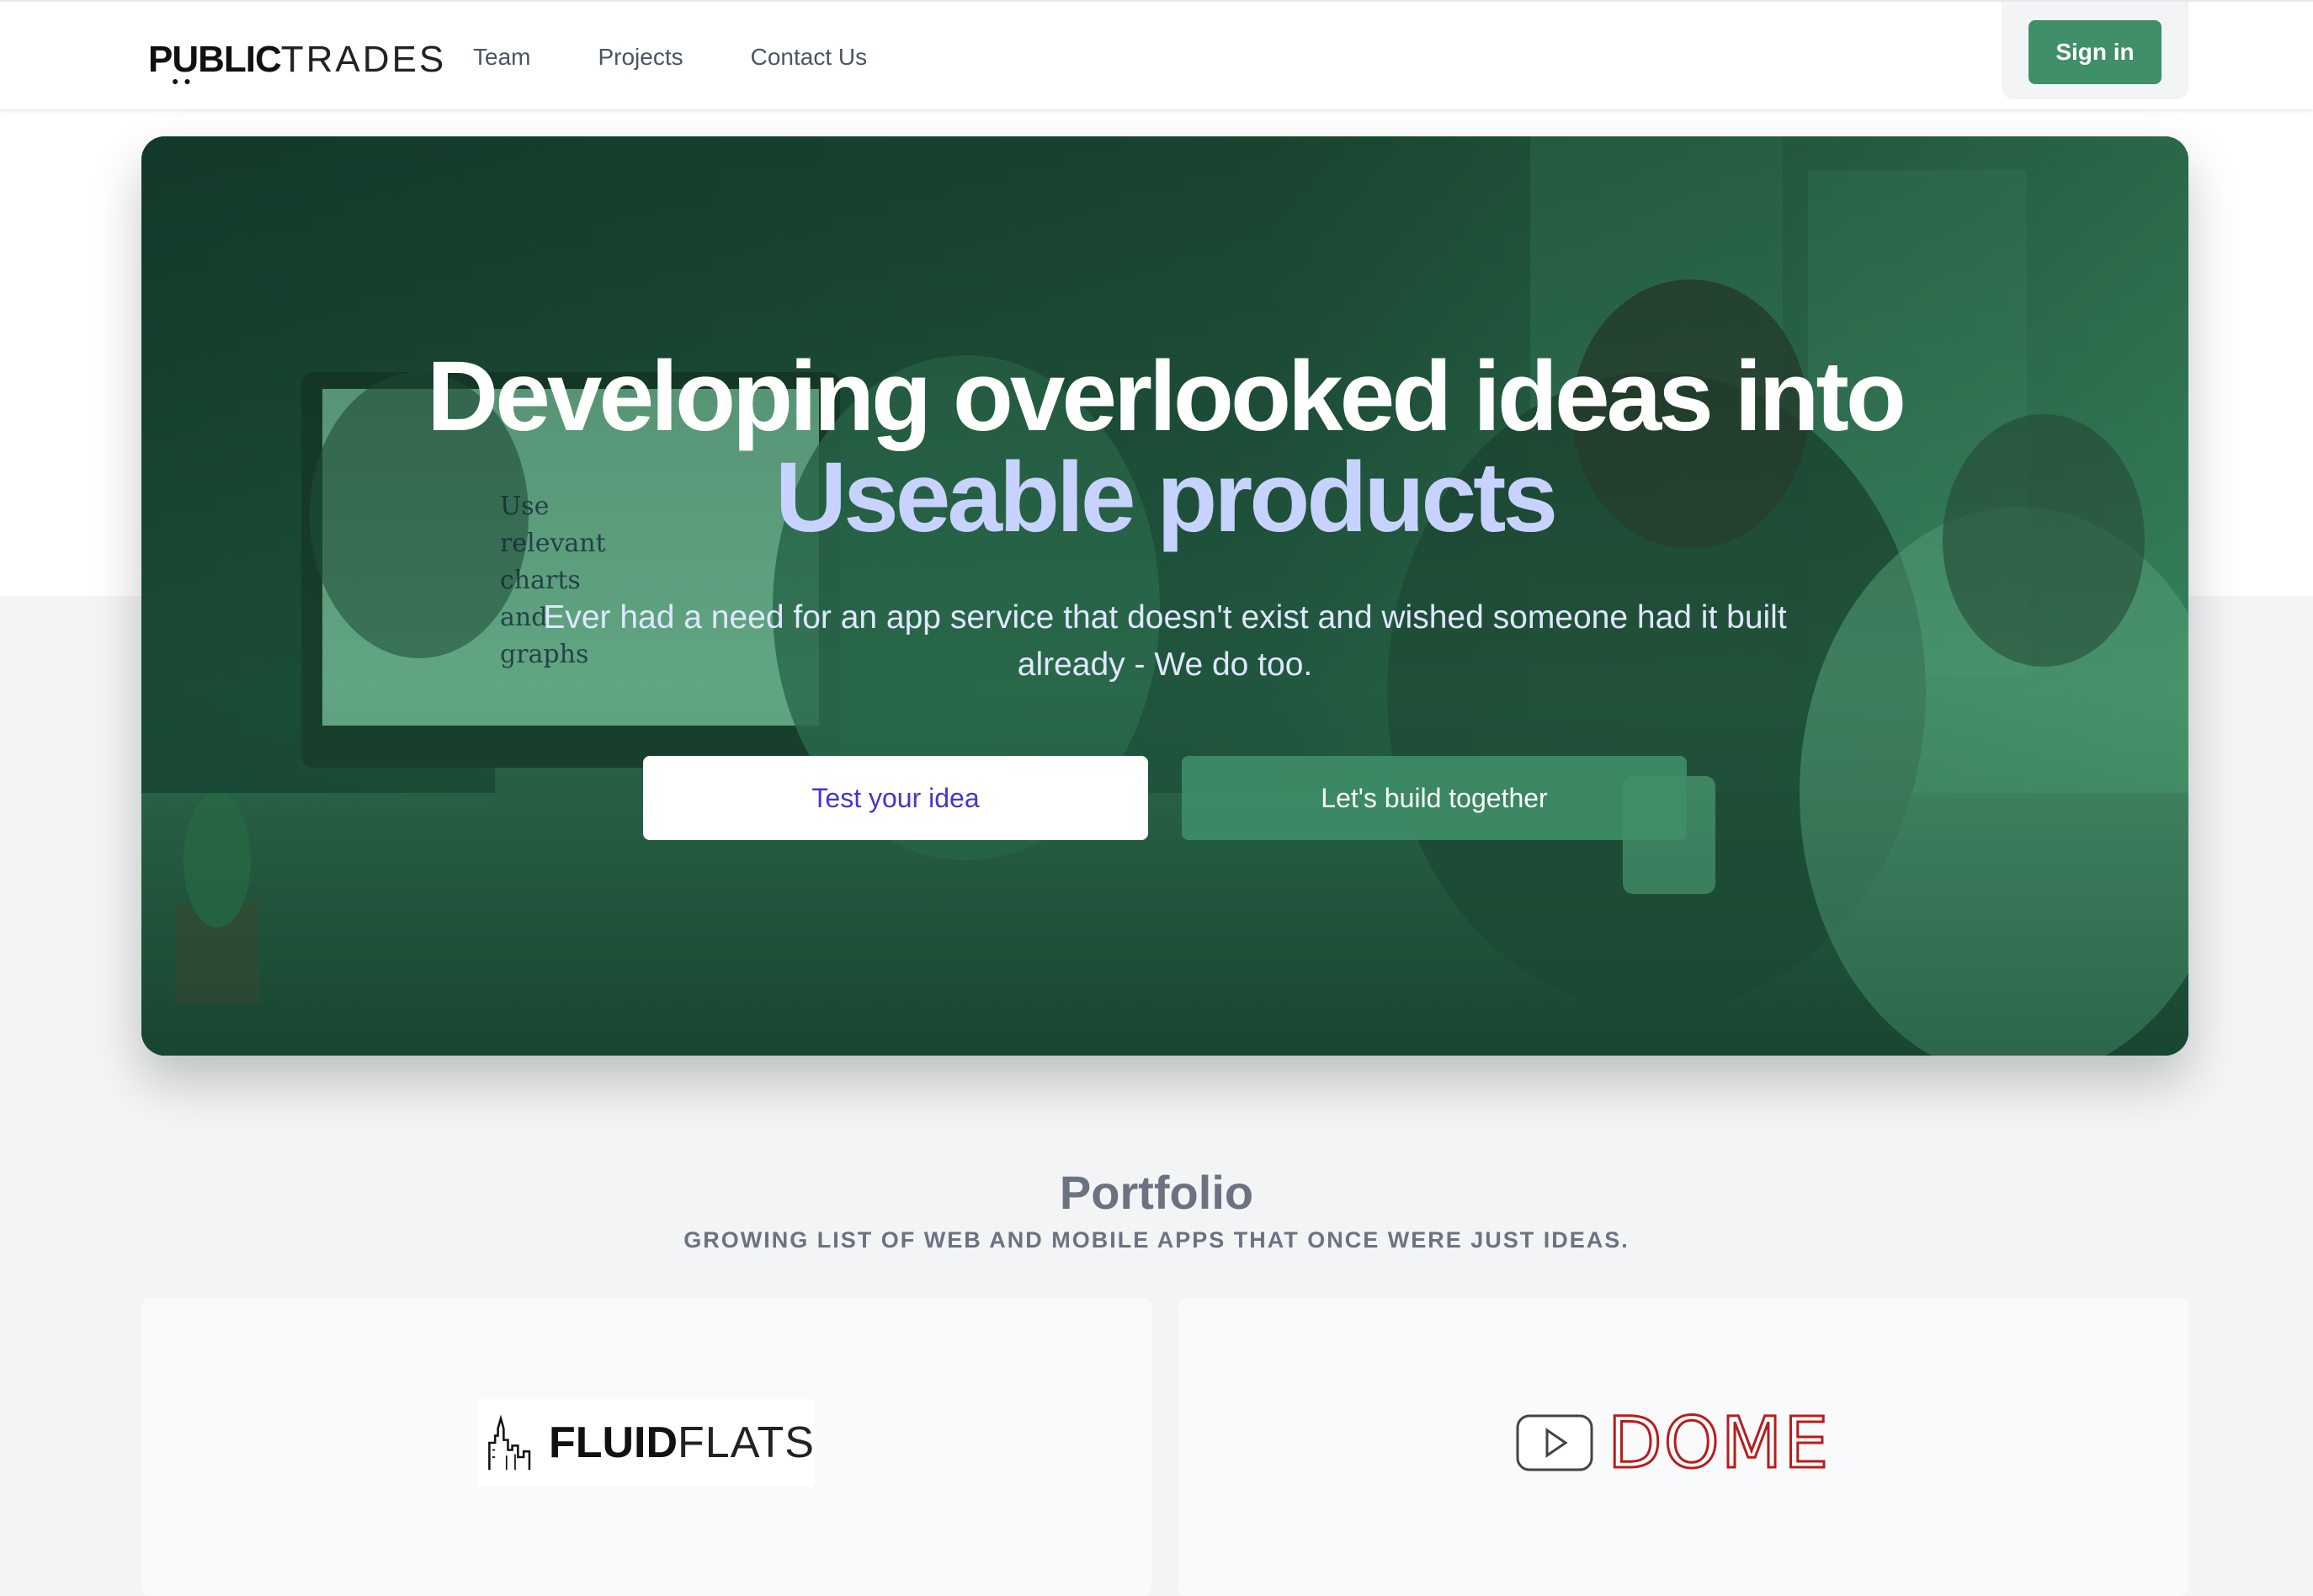 This screenshot has height=1596, width=2313. I want to click on publictrades-logo: PUBLIC TRADES ● ●, so click(297, 61).